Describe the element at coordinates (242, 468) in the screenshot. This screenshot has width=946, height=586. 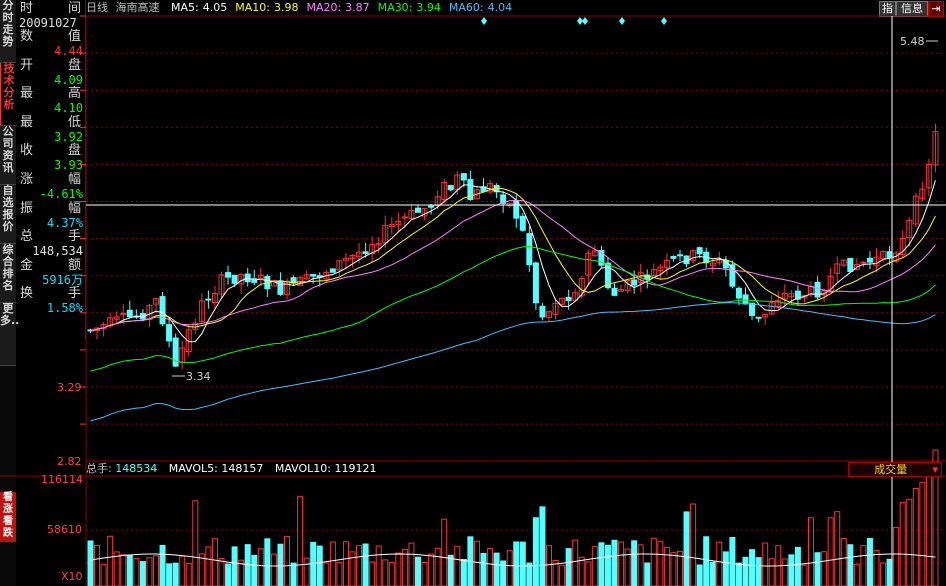
I see `mavol5-value: 148157` at that location.